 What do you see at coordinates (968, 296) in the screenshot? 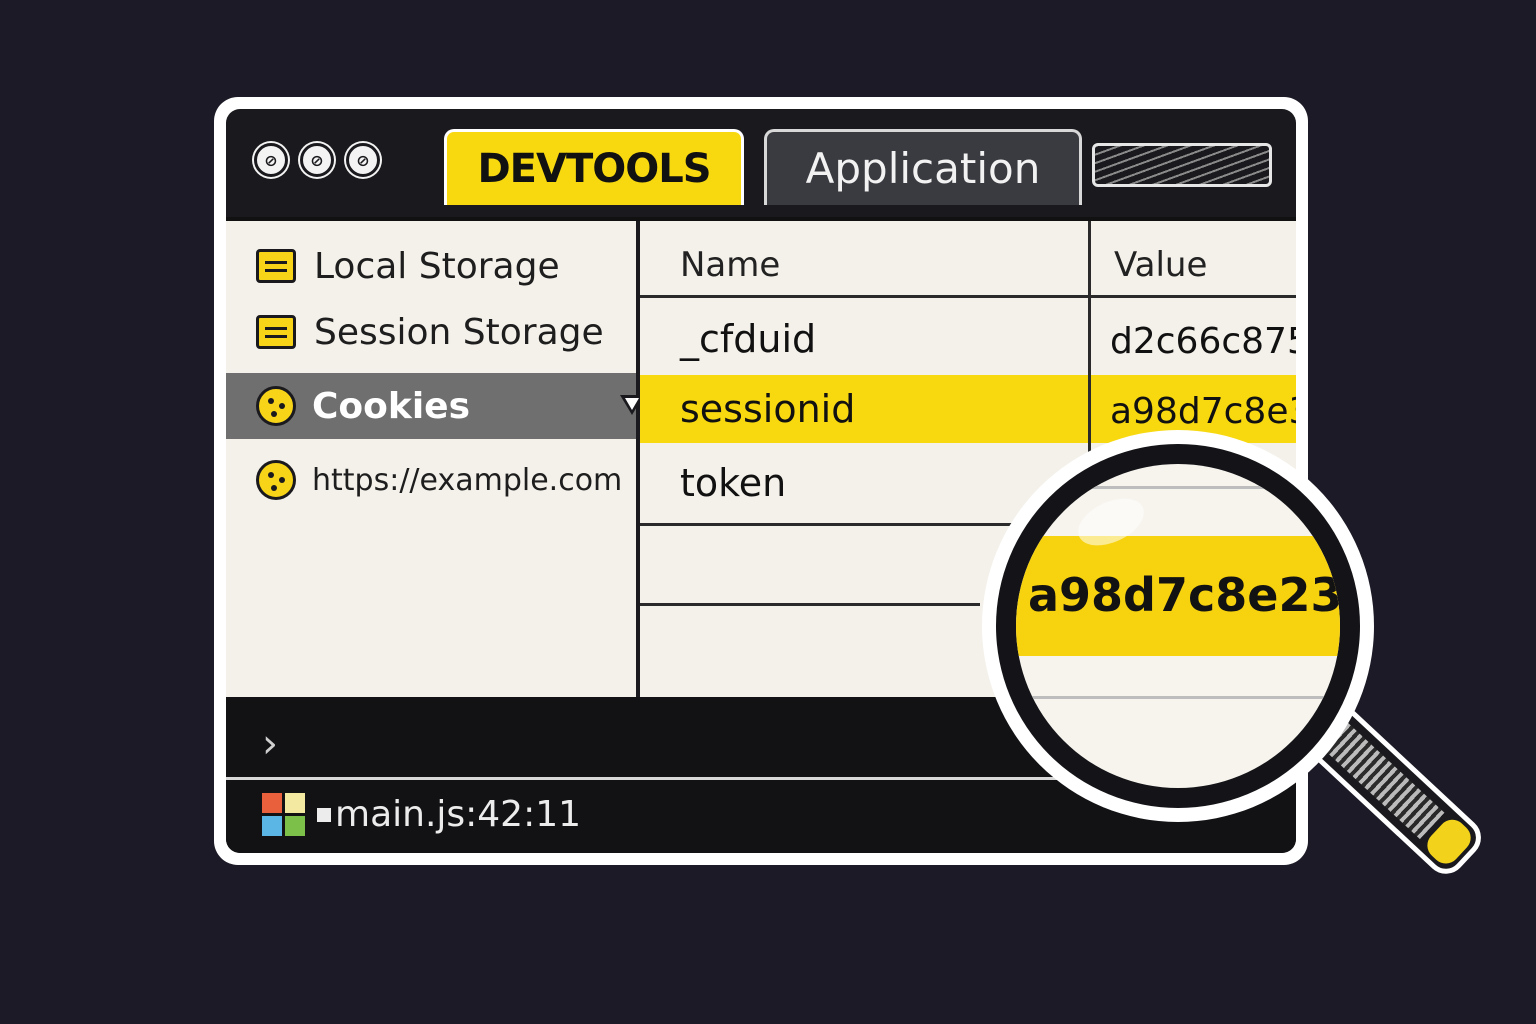
I see `header-divider` at bounding box center [968, 296].